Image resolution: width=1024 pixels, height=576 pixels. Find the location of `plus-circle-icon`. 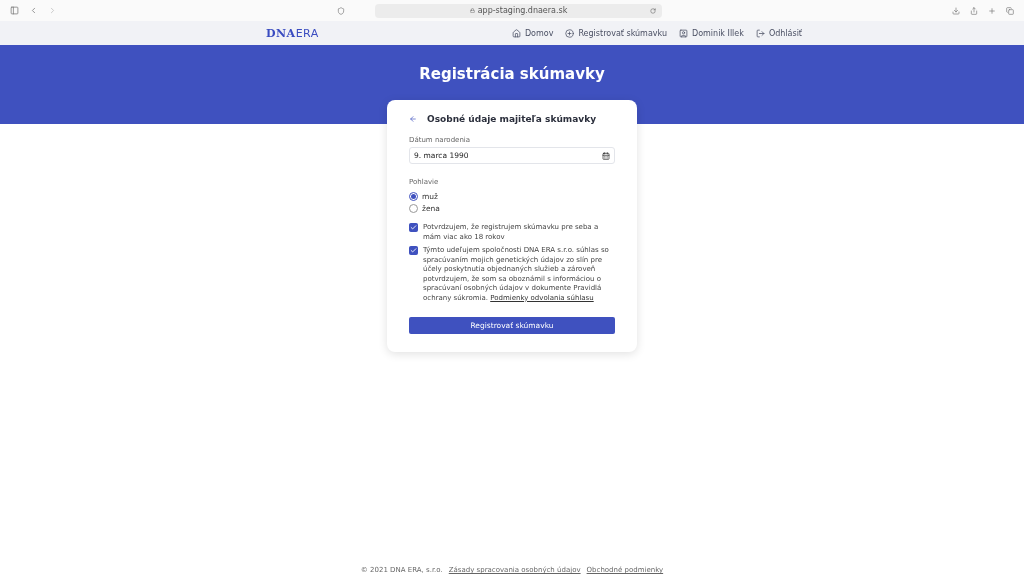

plus-circle-icon is located at coordinates (570, 33).